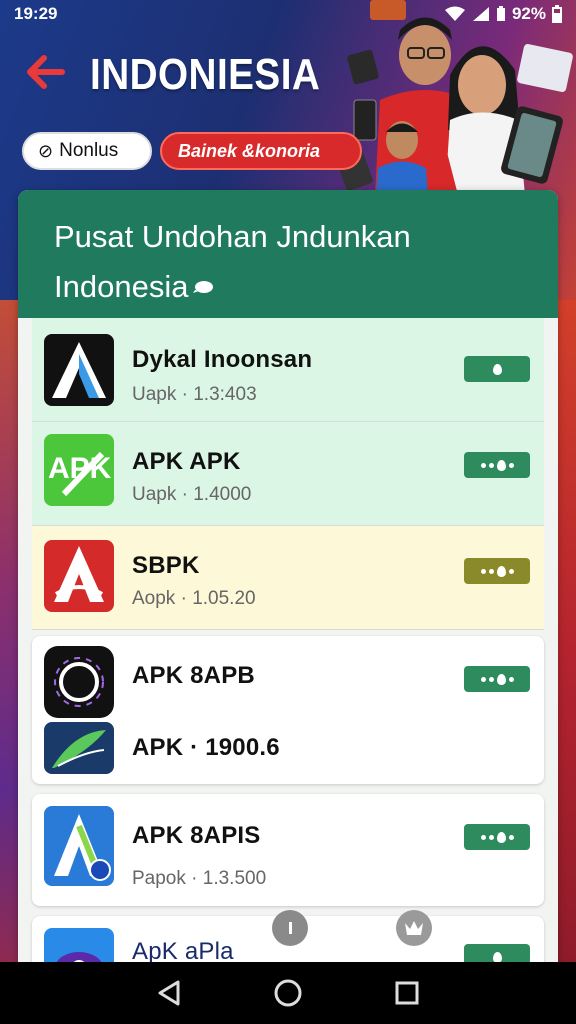  Describe the element at coordinates (196, 835) in the screenshot. I see `app-name: APK 8APIS` at that location.